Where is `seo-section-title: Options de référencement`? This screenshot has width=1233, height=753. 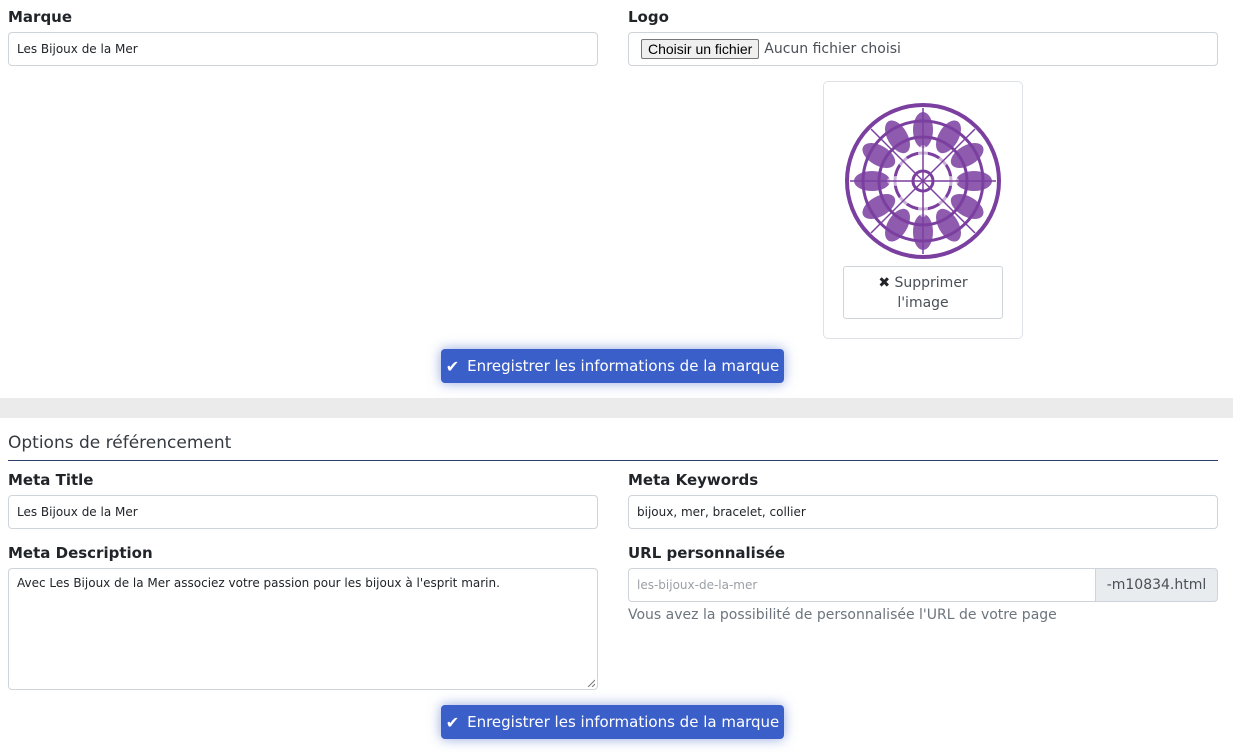
seo-section-title: Options de référencement is located at coordinates (120, 443).